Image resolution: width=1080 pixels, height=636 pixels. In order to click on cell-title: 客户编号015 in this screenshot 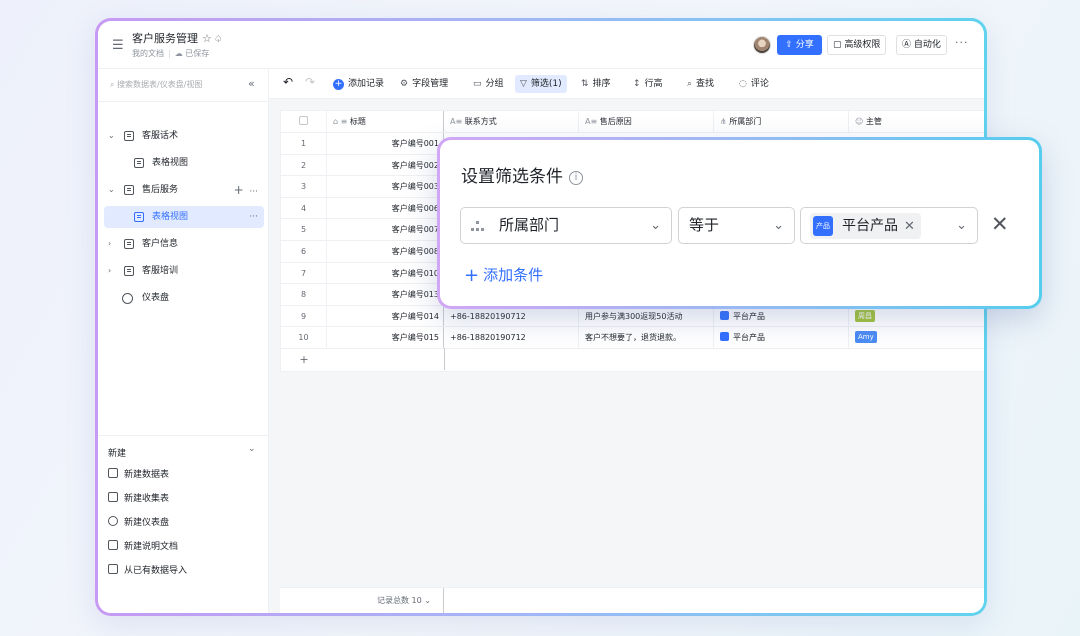, I will do `click(385, 337)`.